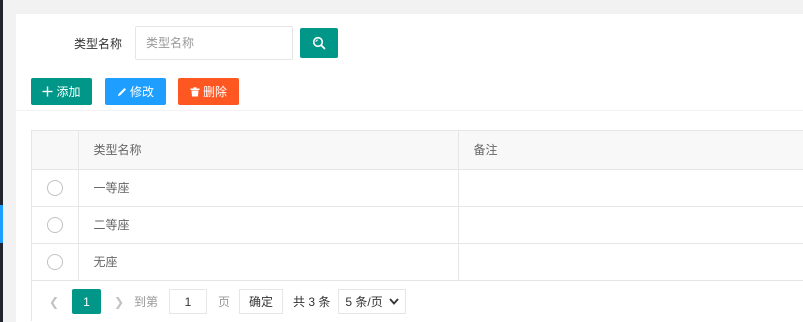  What do you see at coordinates (261, 301) in the screenshot?
I see `confirm-page-button: 确定` at bounding box center [261, 301].